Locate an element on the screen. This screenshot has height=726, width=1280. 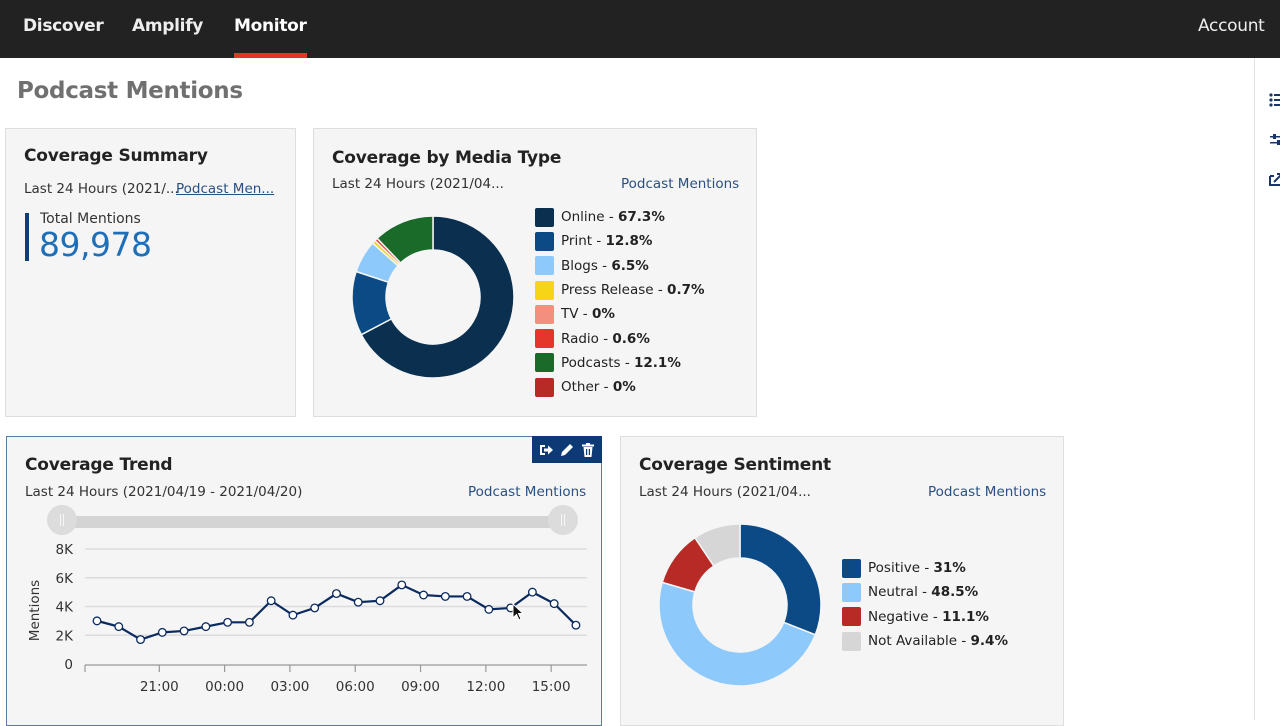
legend-value: 0.6% is located at coordinates (631, 338).